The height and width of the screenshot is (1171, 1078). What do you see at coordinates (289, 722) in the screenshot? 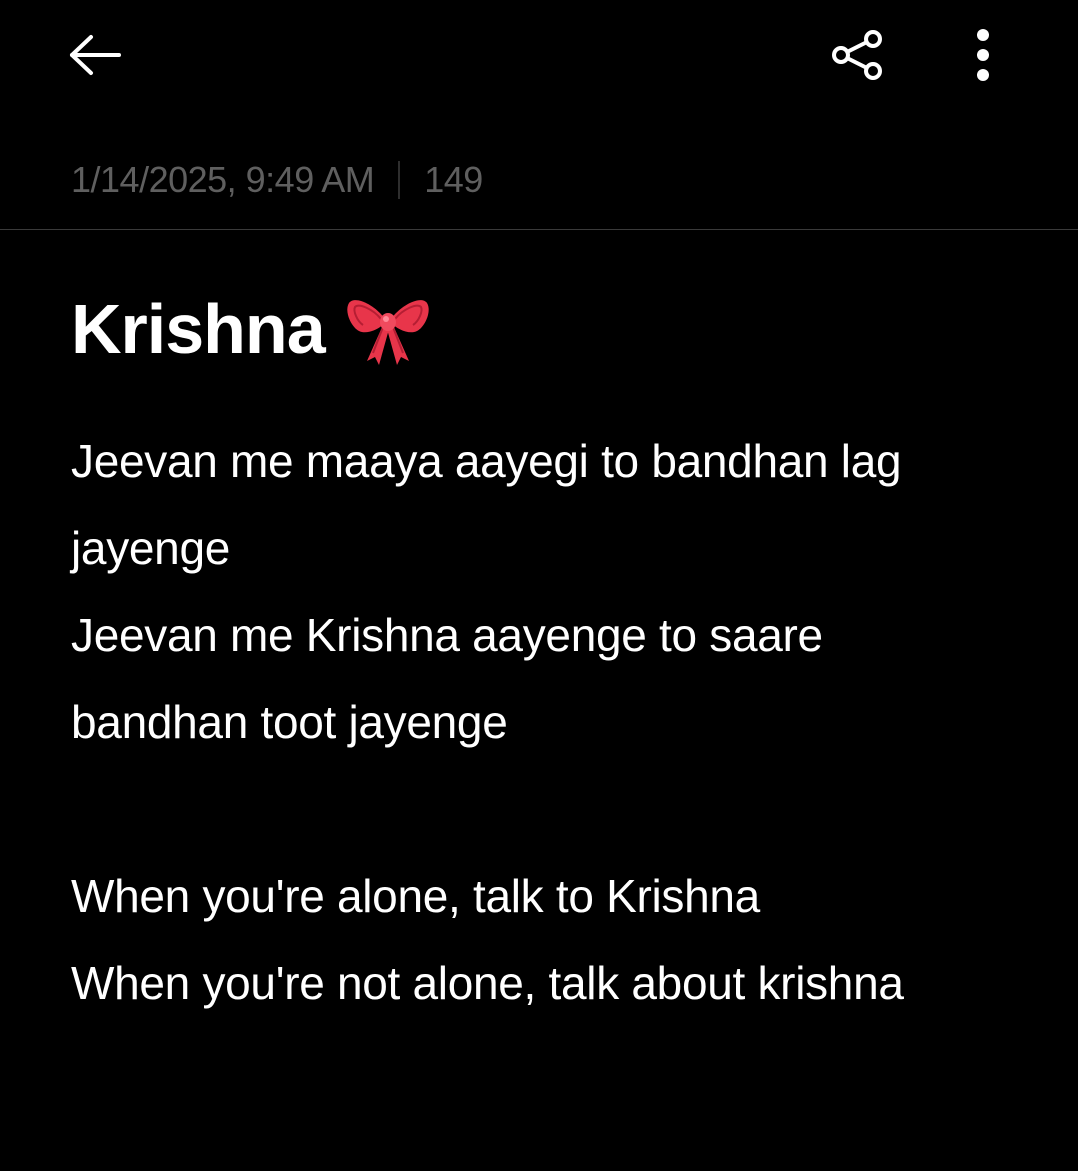
I see `note-line: bandhan toot jayenge` at bounding box center [289, 722].